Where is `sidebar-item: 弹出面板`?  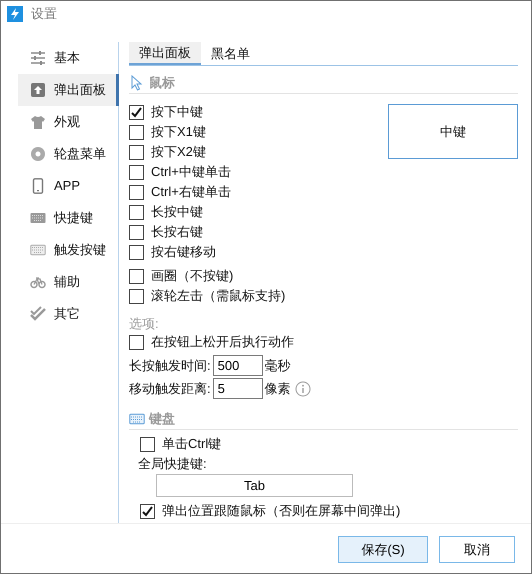 sidebar-item: 弹出面板 is located at coordinates (68, 90).